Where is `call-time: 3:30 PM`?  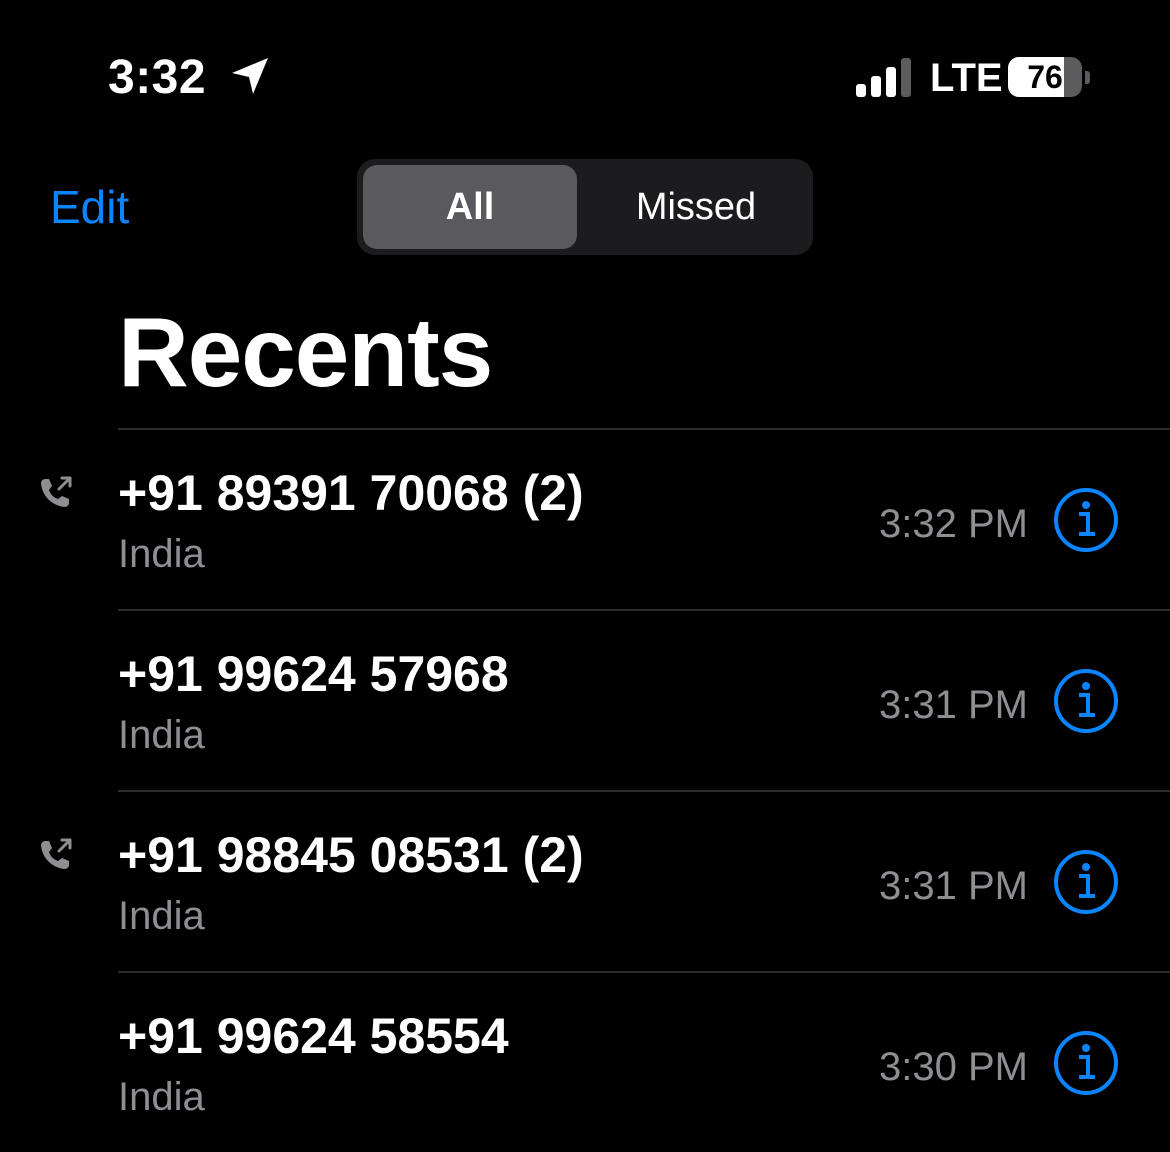
call-time: 3:30 PM is located at coordinates (953, 1067).